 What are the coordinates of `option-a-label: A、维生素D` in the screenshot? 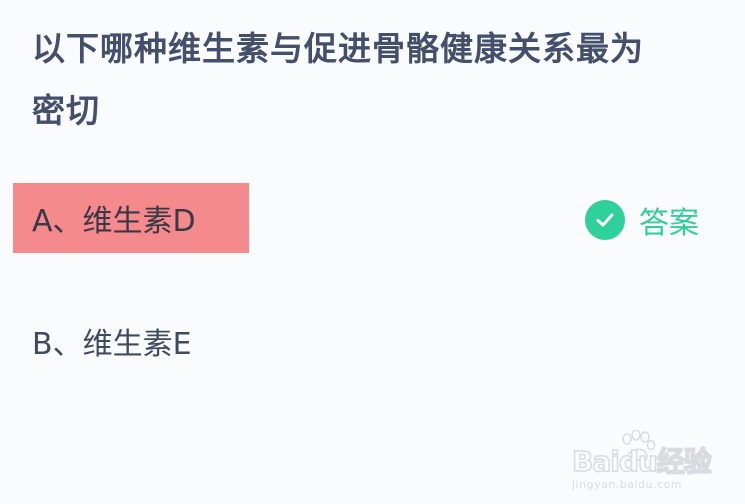 It's located at (114, 221).